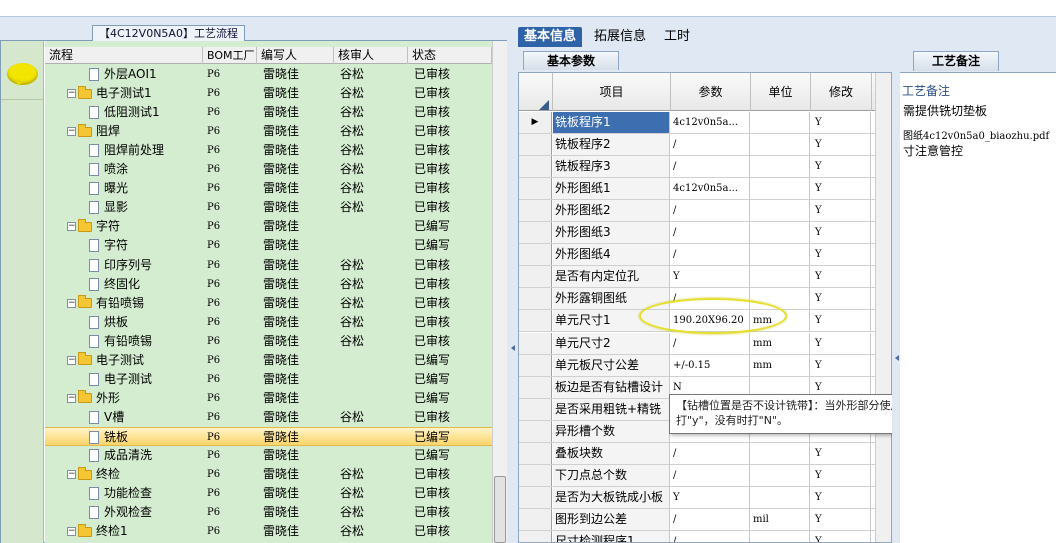 The width and height of the screenshot is (1056, 543). I want to click on tree-leaf-row: 烘板 P6 雷晓佳 谷松 已审核, so click(268, 322).